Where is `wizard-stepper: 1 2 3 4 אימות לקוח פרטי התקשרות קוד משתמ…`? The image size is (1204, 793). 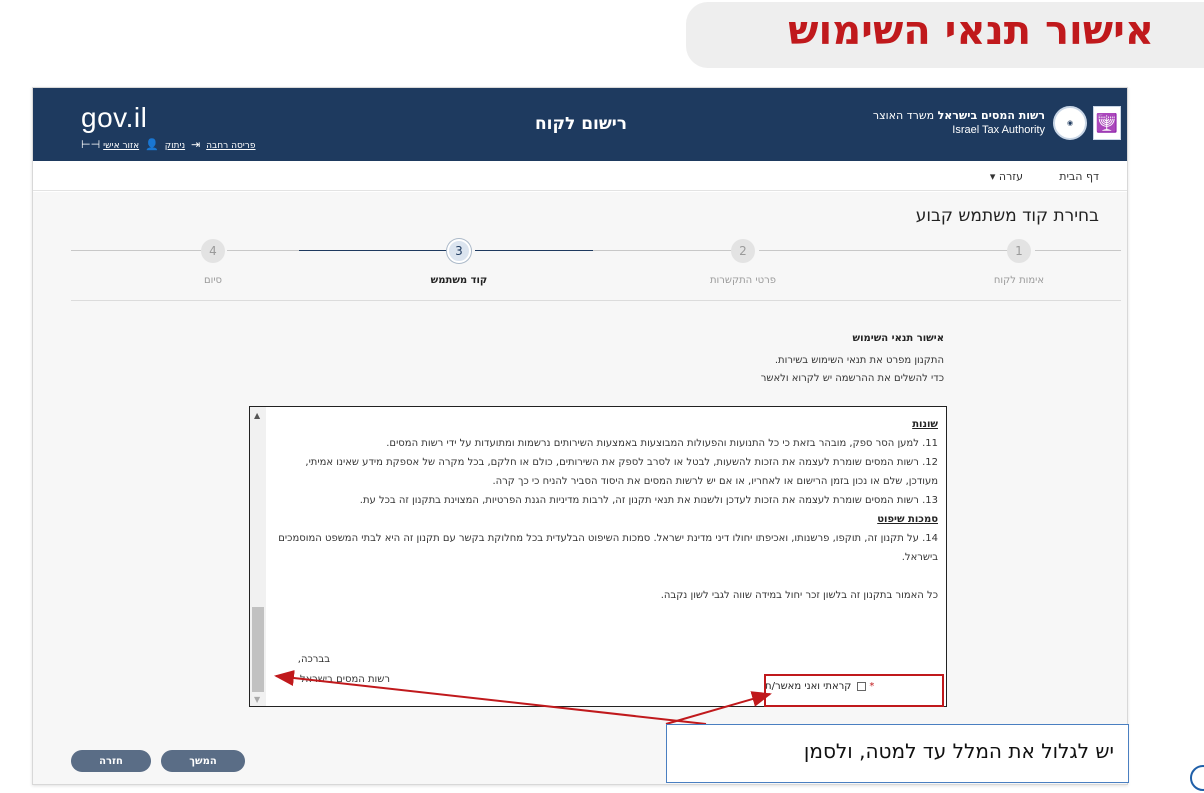
wizard-stepper: 1 2 3 4 אימות לקוח פרטי התקשרות קוד משתמ… is located at coordinates (596, 267).